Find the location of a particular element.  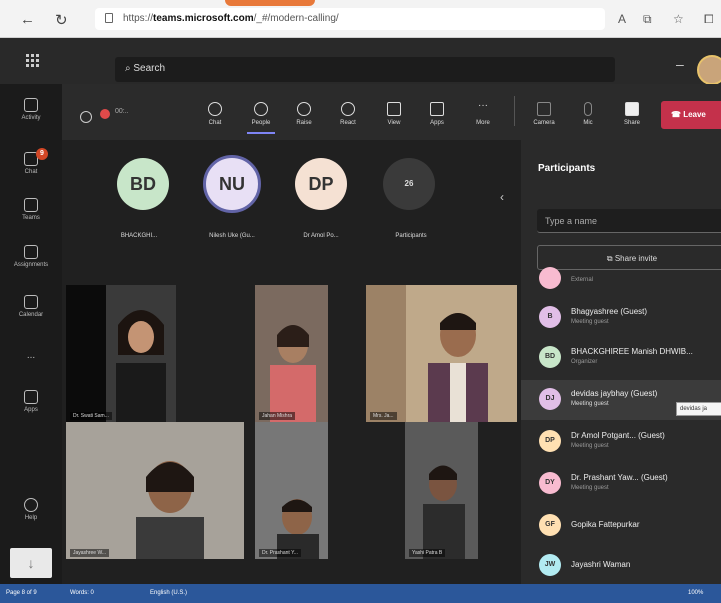

rail-label: Help is located at coordinates (31, 518).